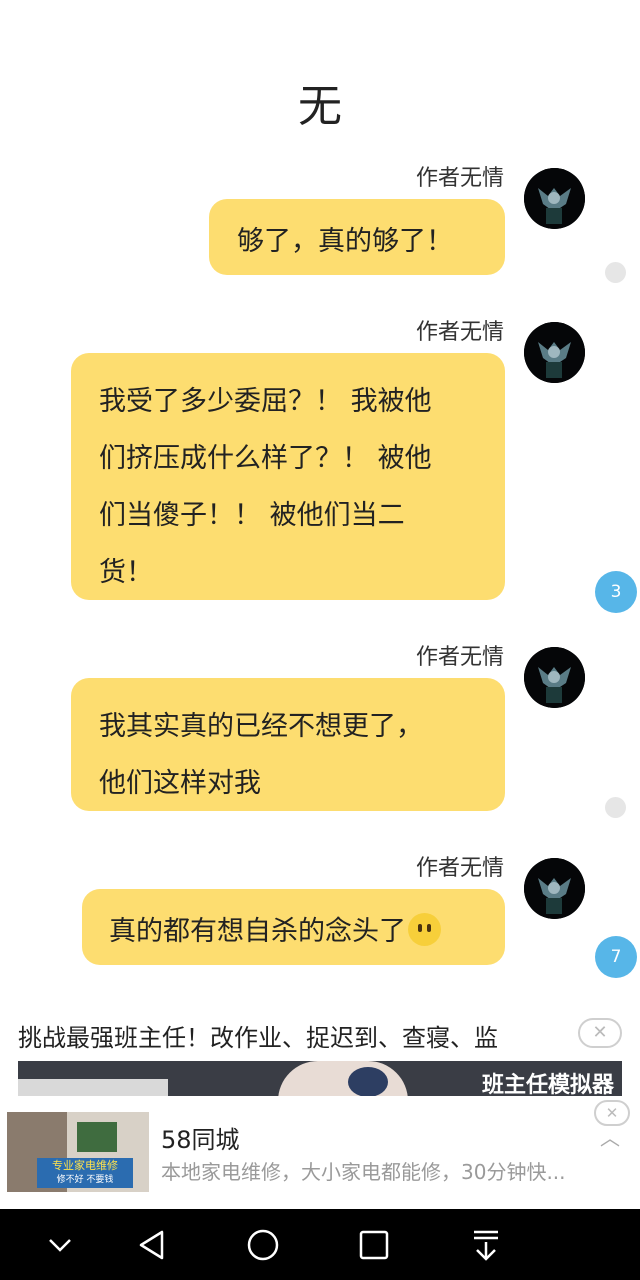 The height and width of the screenshot is (1280, 640). What do you see at coordinates (424, 929) in the screenshot?
I see `neutral-face-emoji-icon` at bounding box center [424, 929].